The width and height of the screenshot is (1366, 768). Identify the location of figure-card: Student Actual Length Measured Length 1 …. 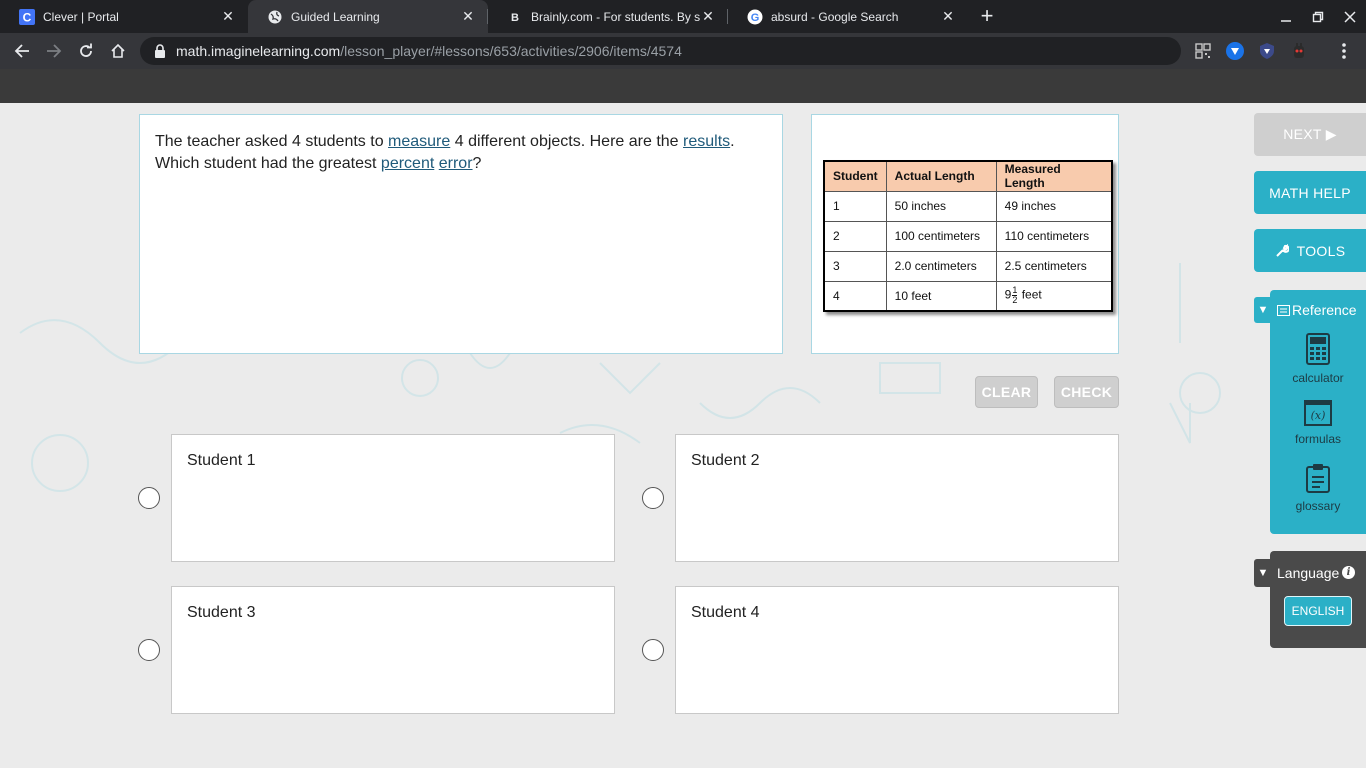
(965, 234).